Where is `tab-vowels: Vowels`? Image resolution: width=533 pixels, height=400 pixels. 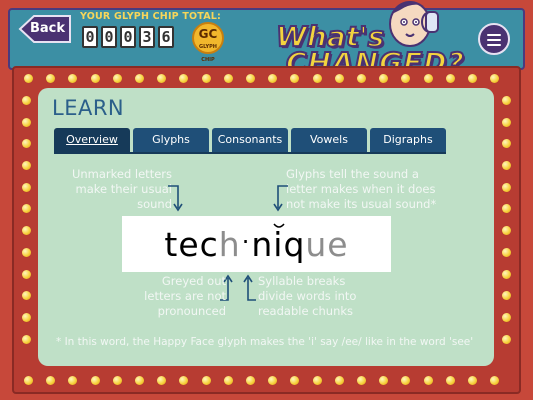 tab-vowels: Vowels is located at coordinates (329, 140).